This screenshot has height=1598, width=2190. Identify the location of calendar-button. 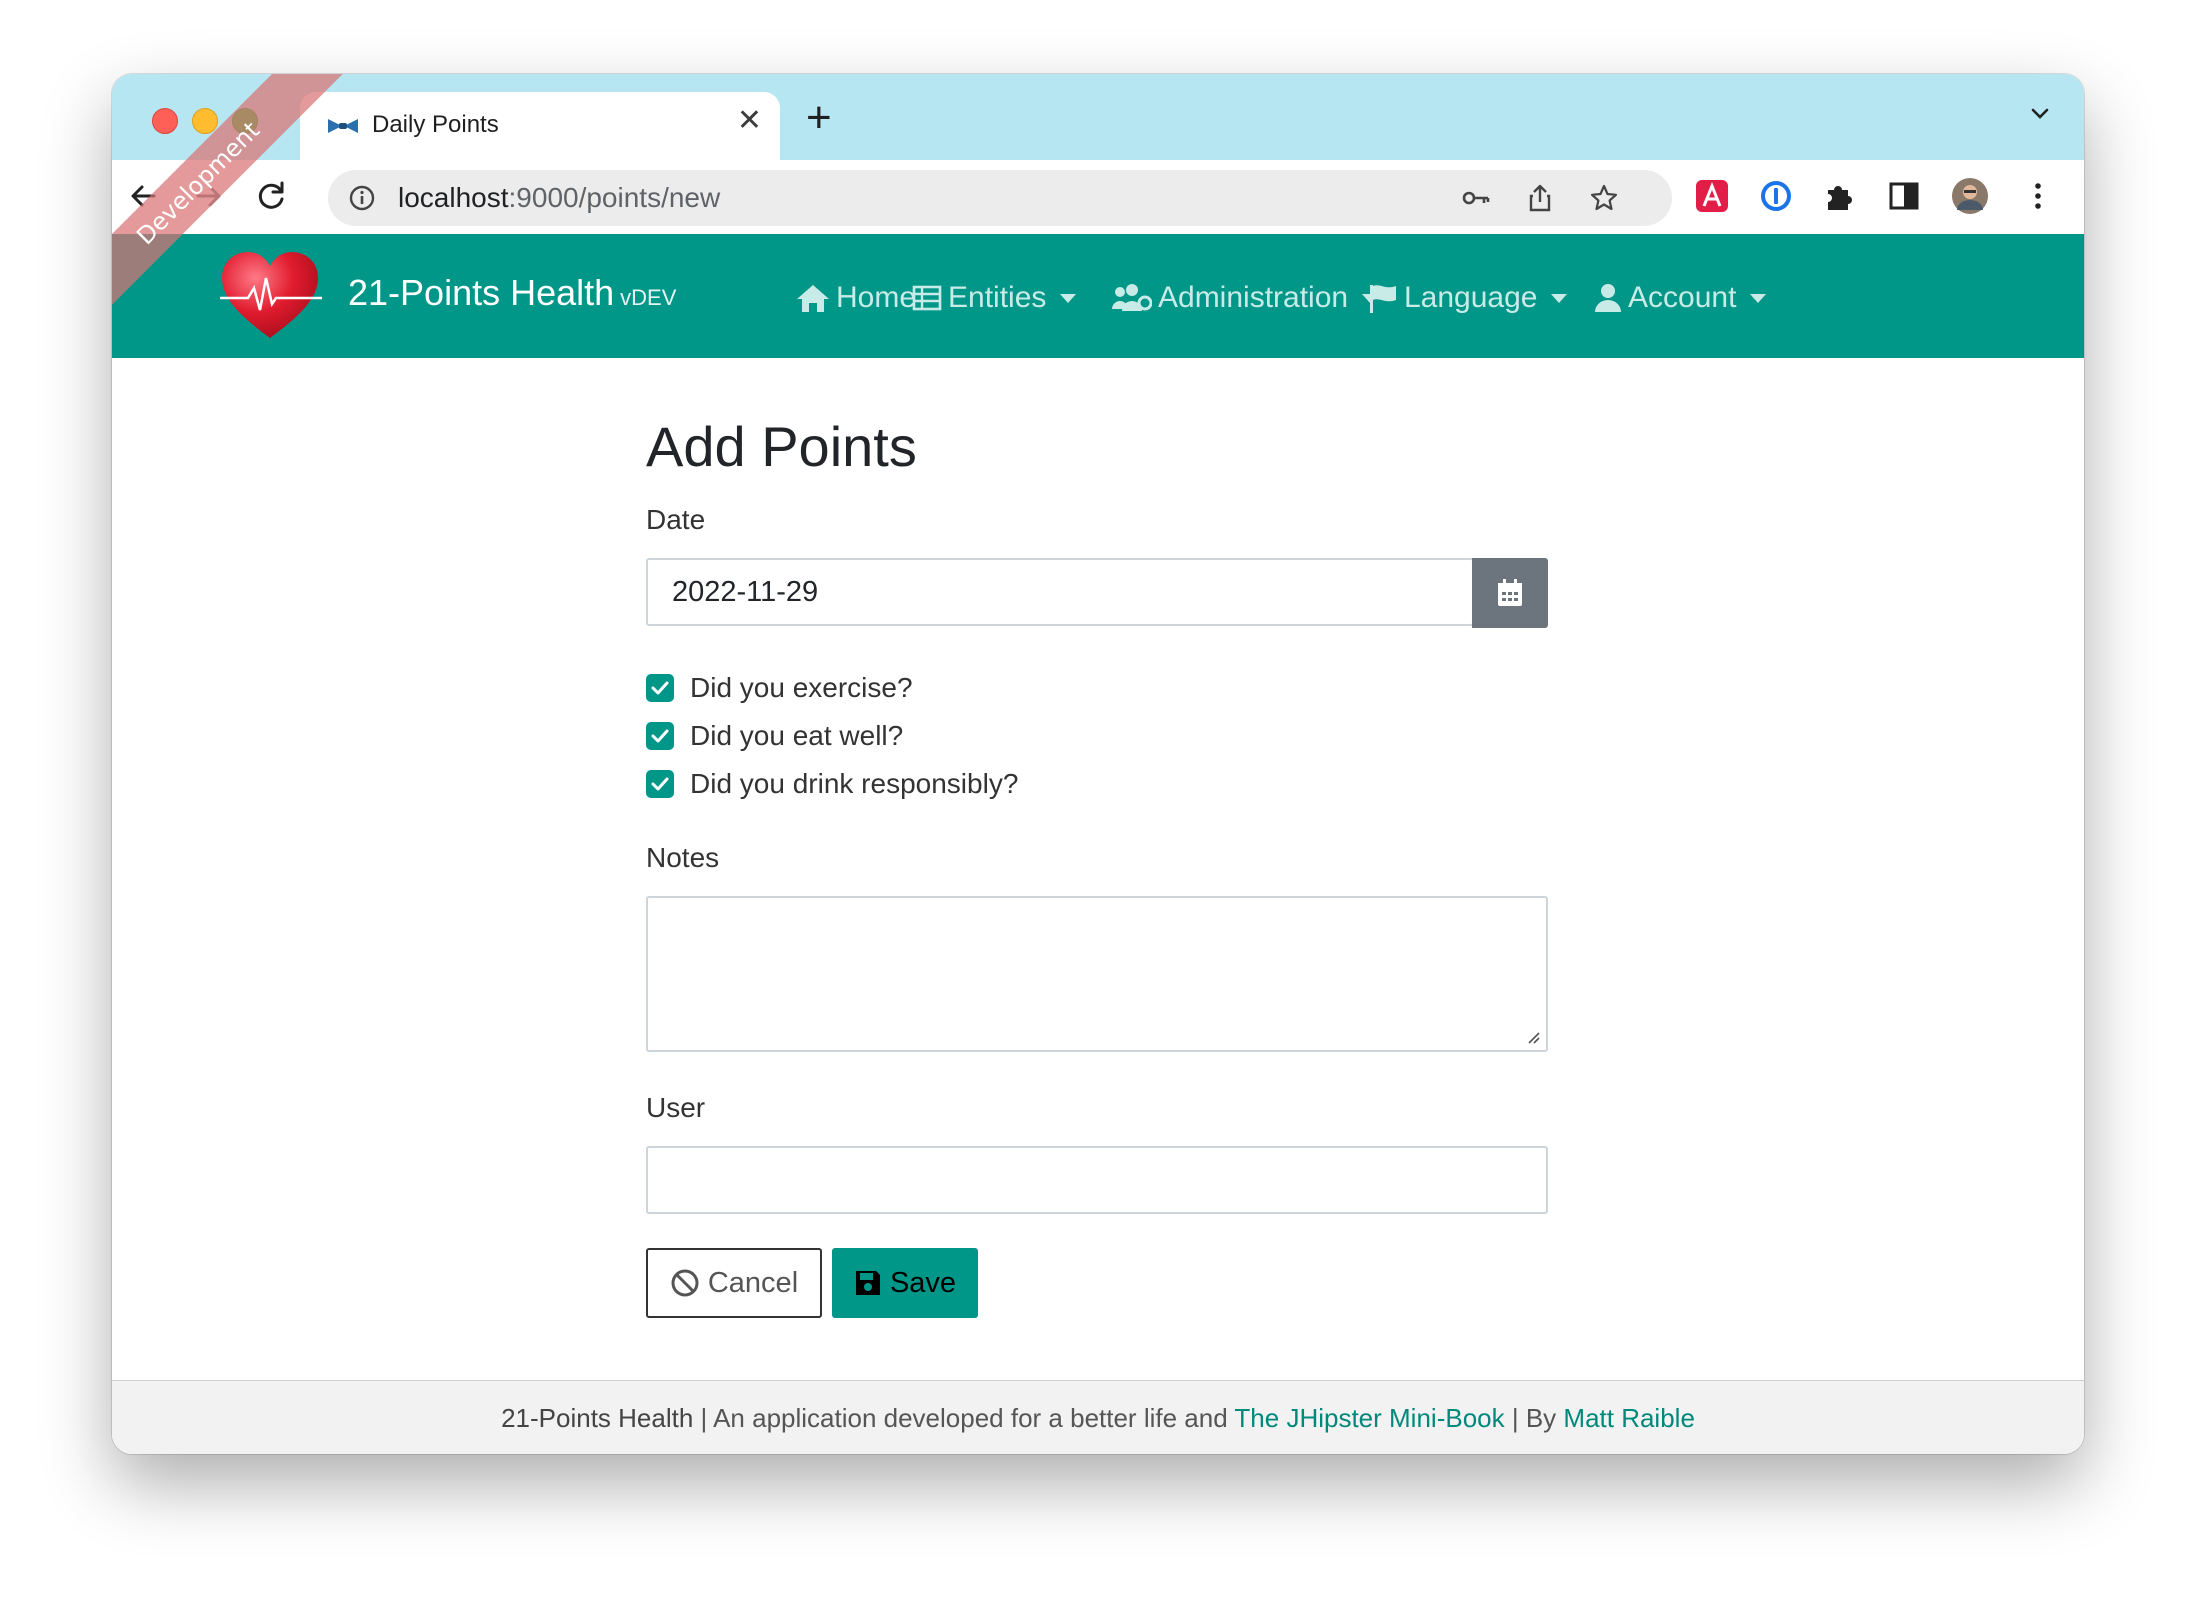
(1510, 593).